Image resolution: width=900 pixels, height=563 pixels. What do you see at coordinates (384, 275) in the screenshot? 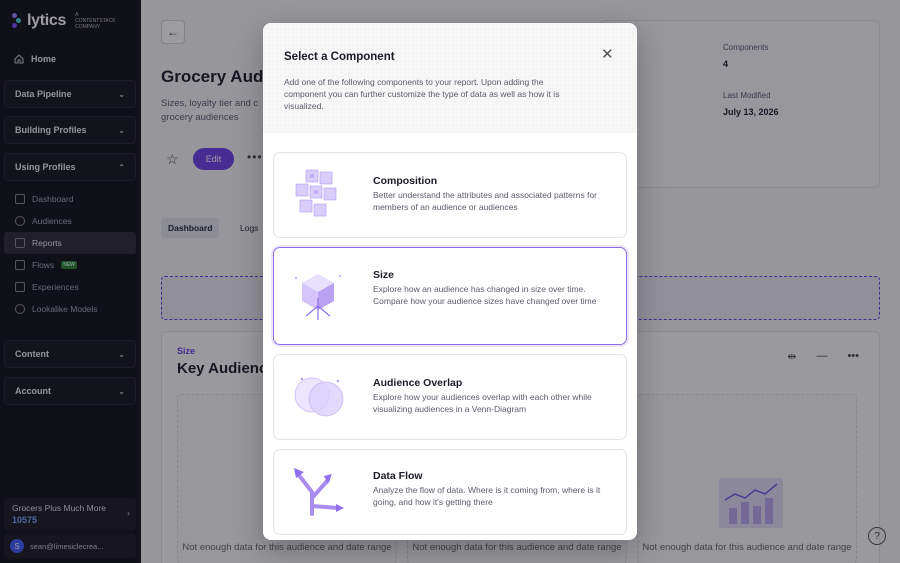
I see `card-title: Size` at bounding box center [384, 275].